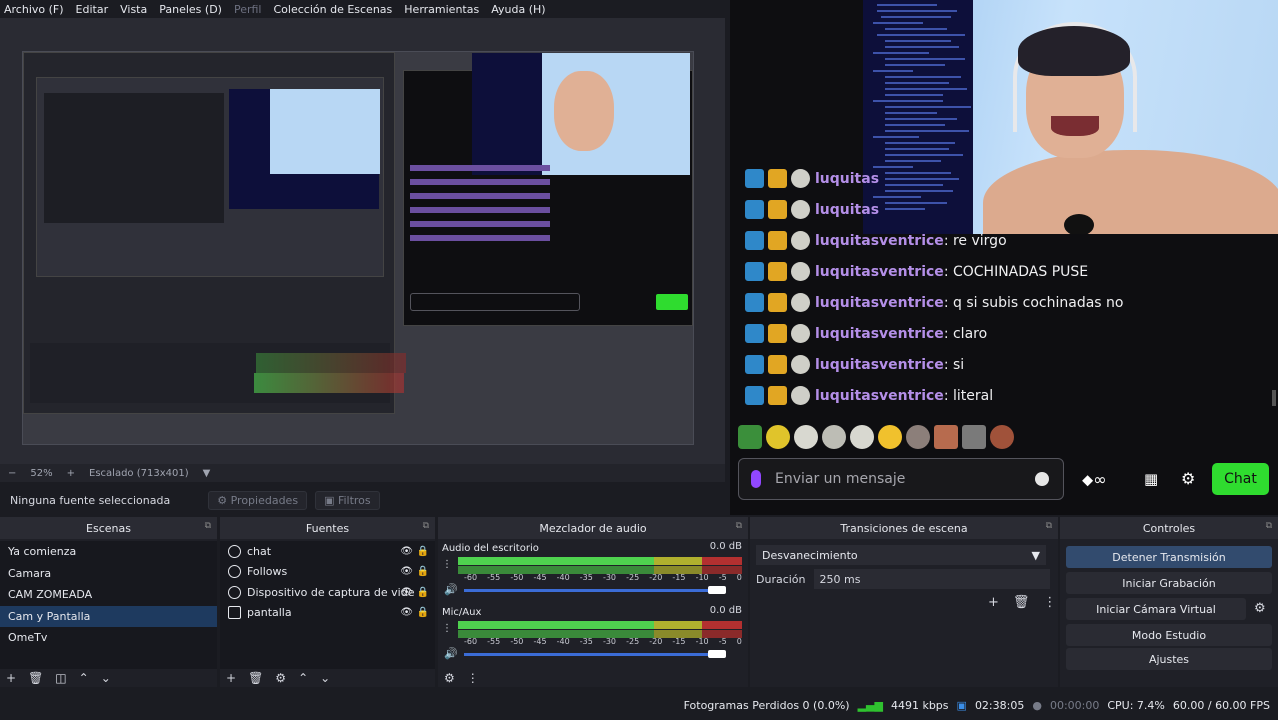  What do you see at coordinates (739, 577) in the screenshot?
I see `scale-tick: 0` at bounding box center [739, 577].